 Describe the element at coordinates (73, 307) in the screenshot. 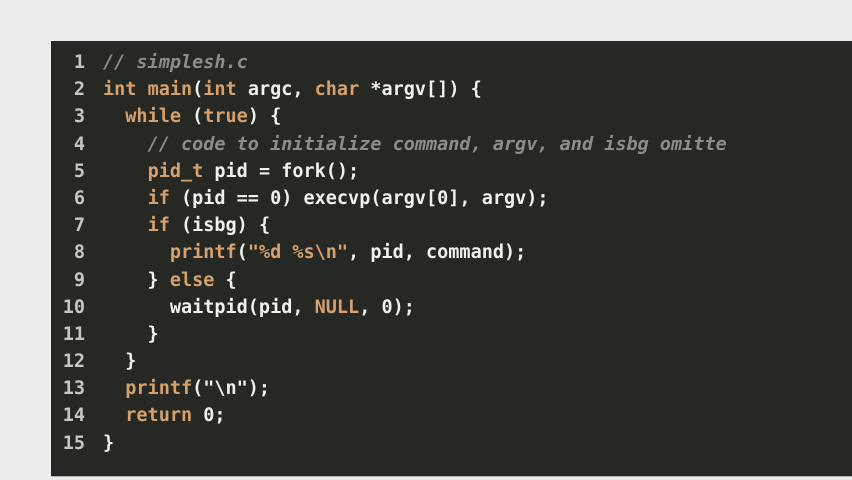

I see `line-number: 10` at that location.